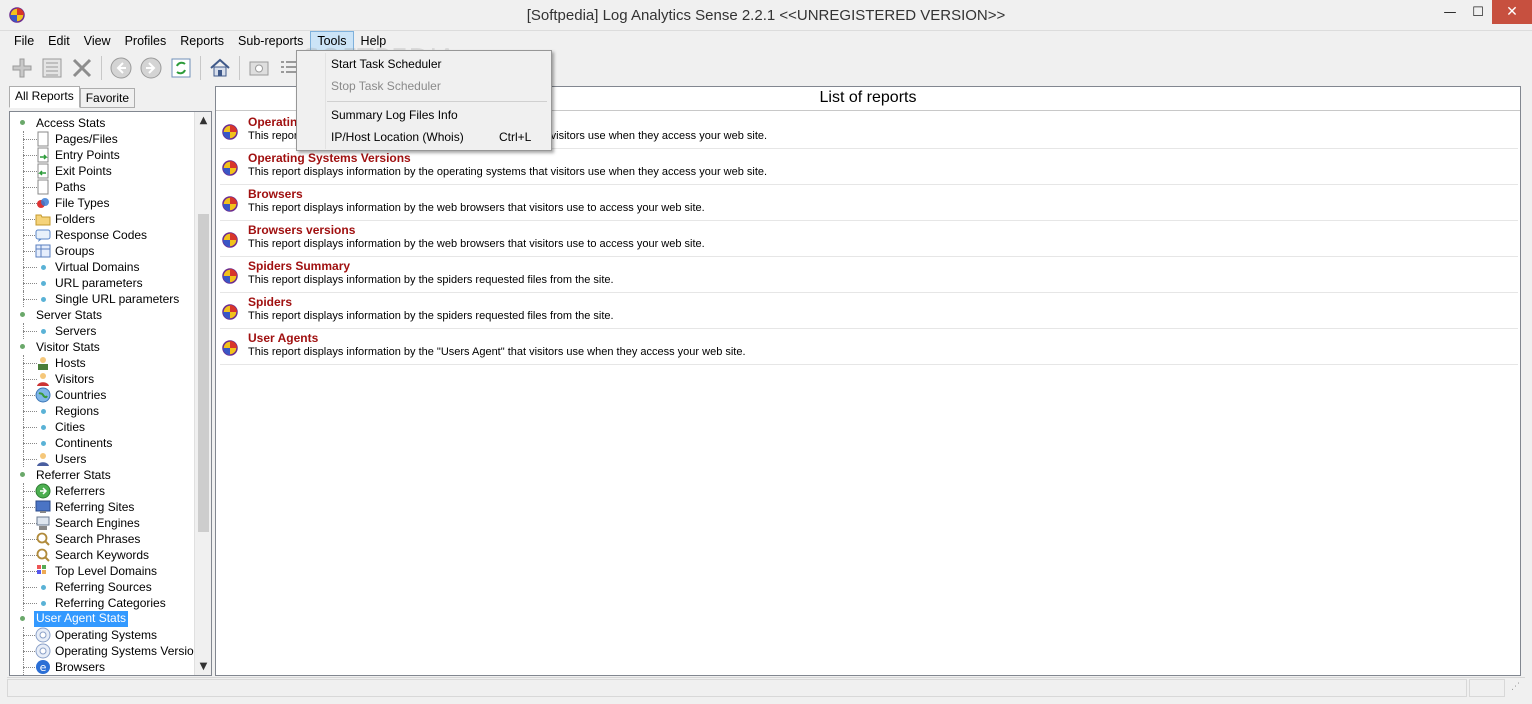 The width and height of the screenshot is (1532, 704). Describe the element at coordinates (22, 68) in the screenshot. I see `add-button` at that location.